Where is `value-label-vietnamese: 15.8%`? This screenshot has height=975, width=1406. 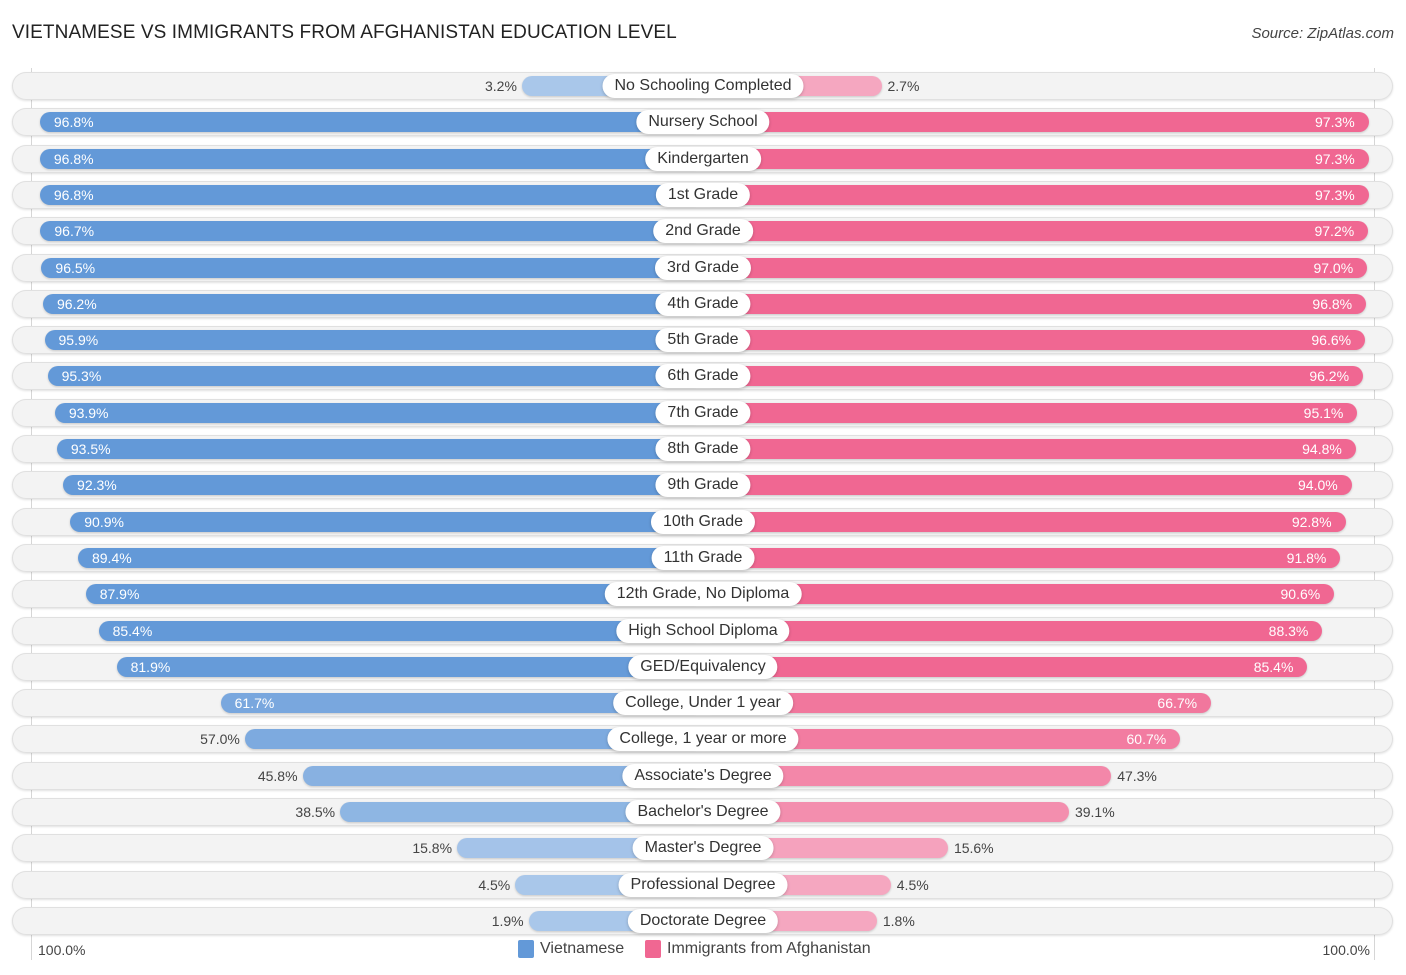
value-label-vietnamese: 15.8% is located at coordinates (432, 848).